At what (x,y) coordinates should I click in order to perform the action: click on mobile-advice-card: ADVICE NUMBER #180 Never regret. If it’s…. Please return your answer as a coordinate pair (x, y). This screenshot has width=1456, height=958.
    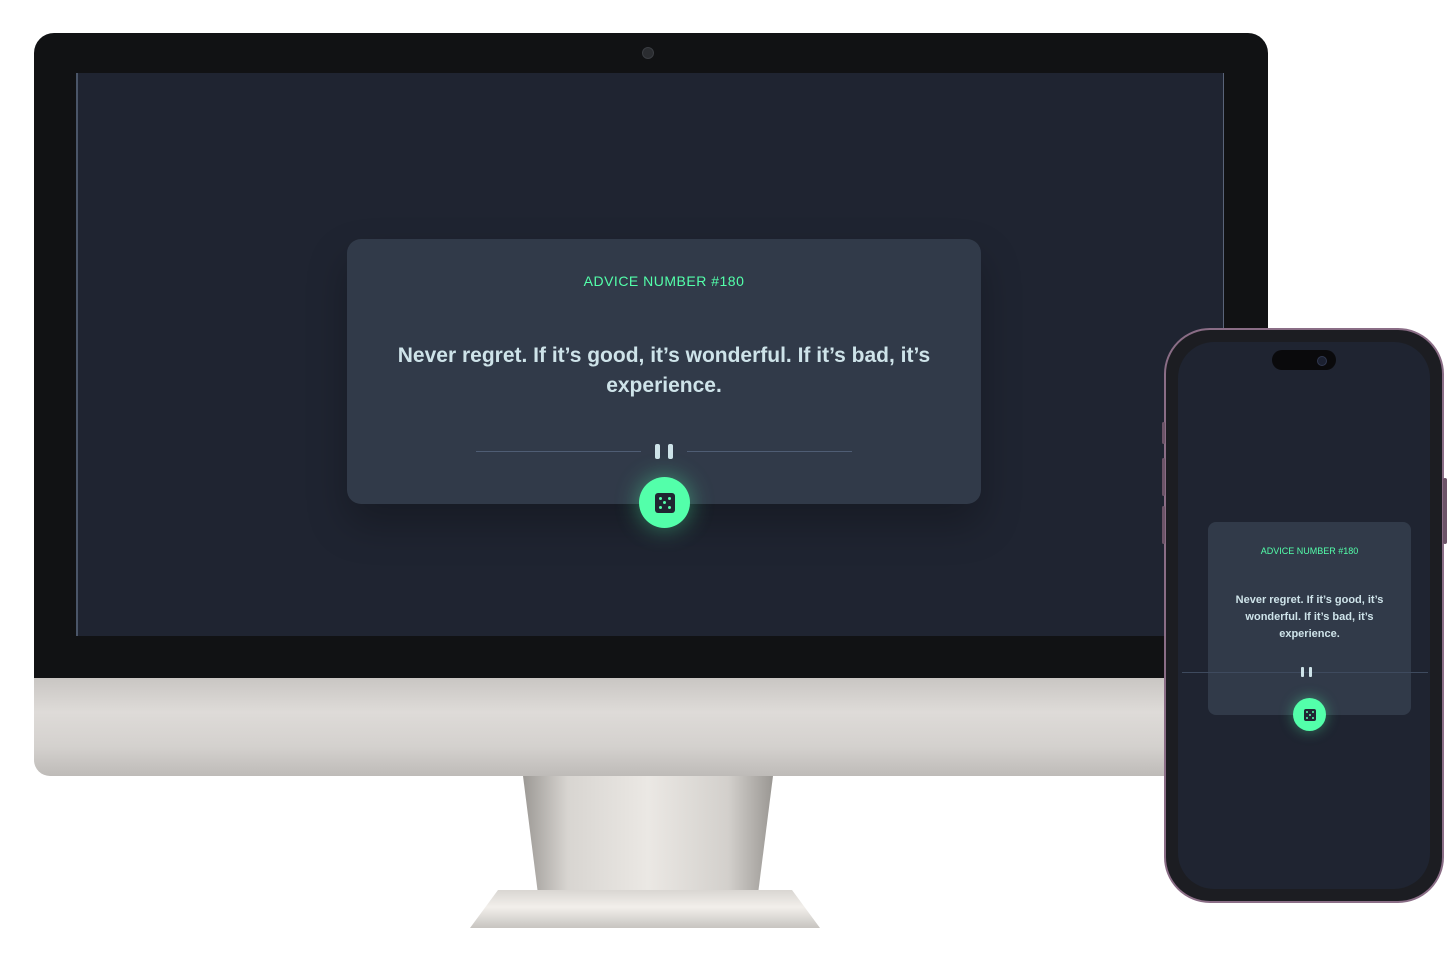
    Looking at the image, I should click on (1309, 618).